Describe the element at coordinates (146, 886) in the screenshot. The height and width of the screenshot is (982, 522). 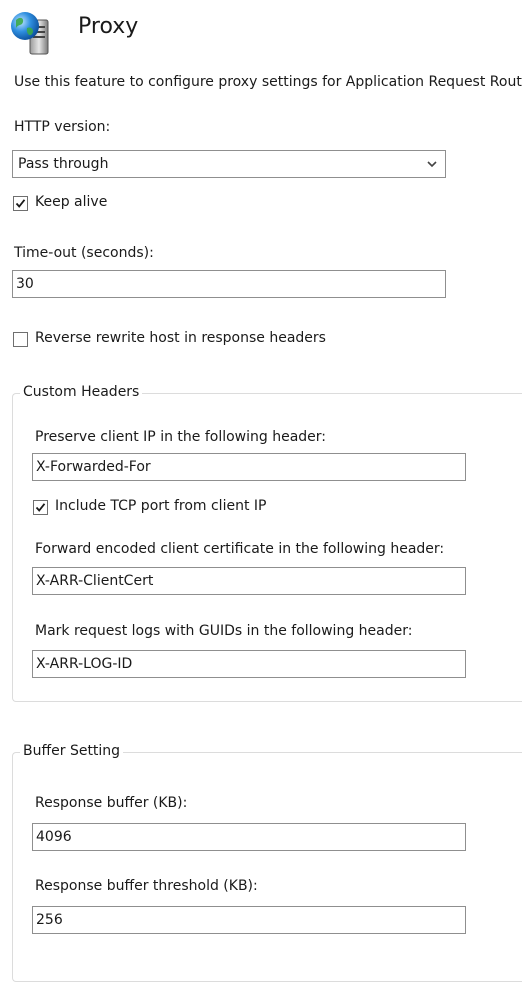
I see `response-buffer-threshold-label: Response buffer threshold (KB):` at that location.